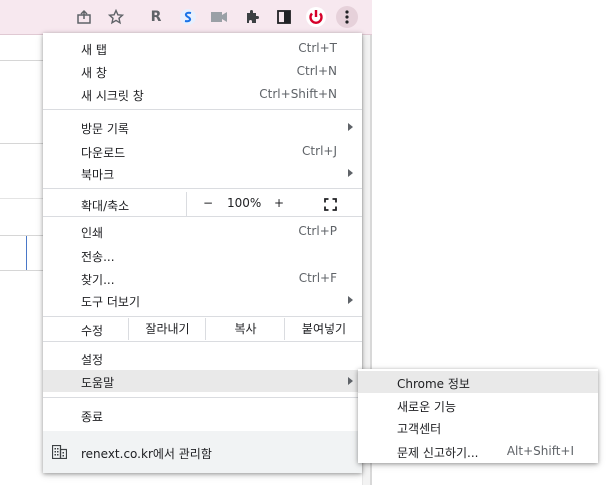  What do you see at coordinates (94, 50) in the screenshot?
I see `menu-item-label: 새 탭` at bounding box center [94, 50].